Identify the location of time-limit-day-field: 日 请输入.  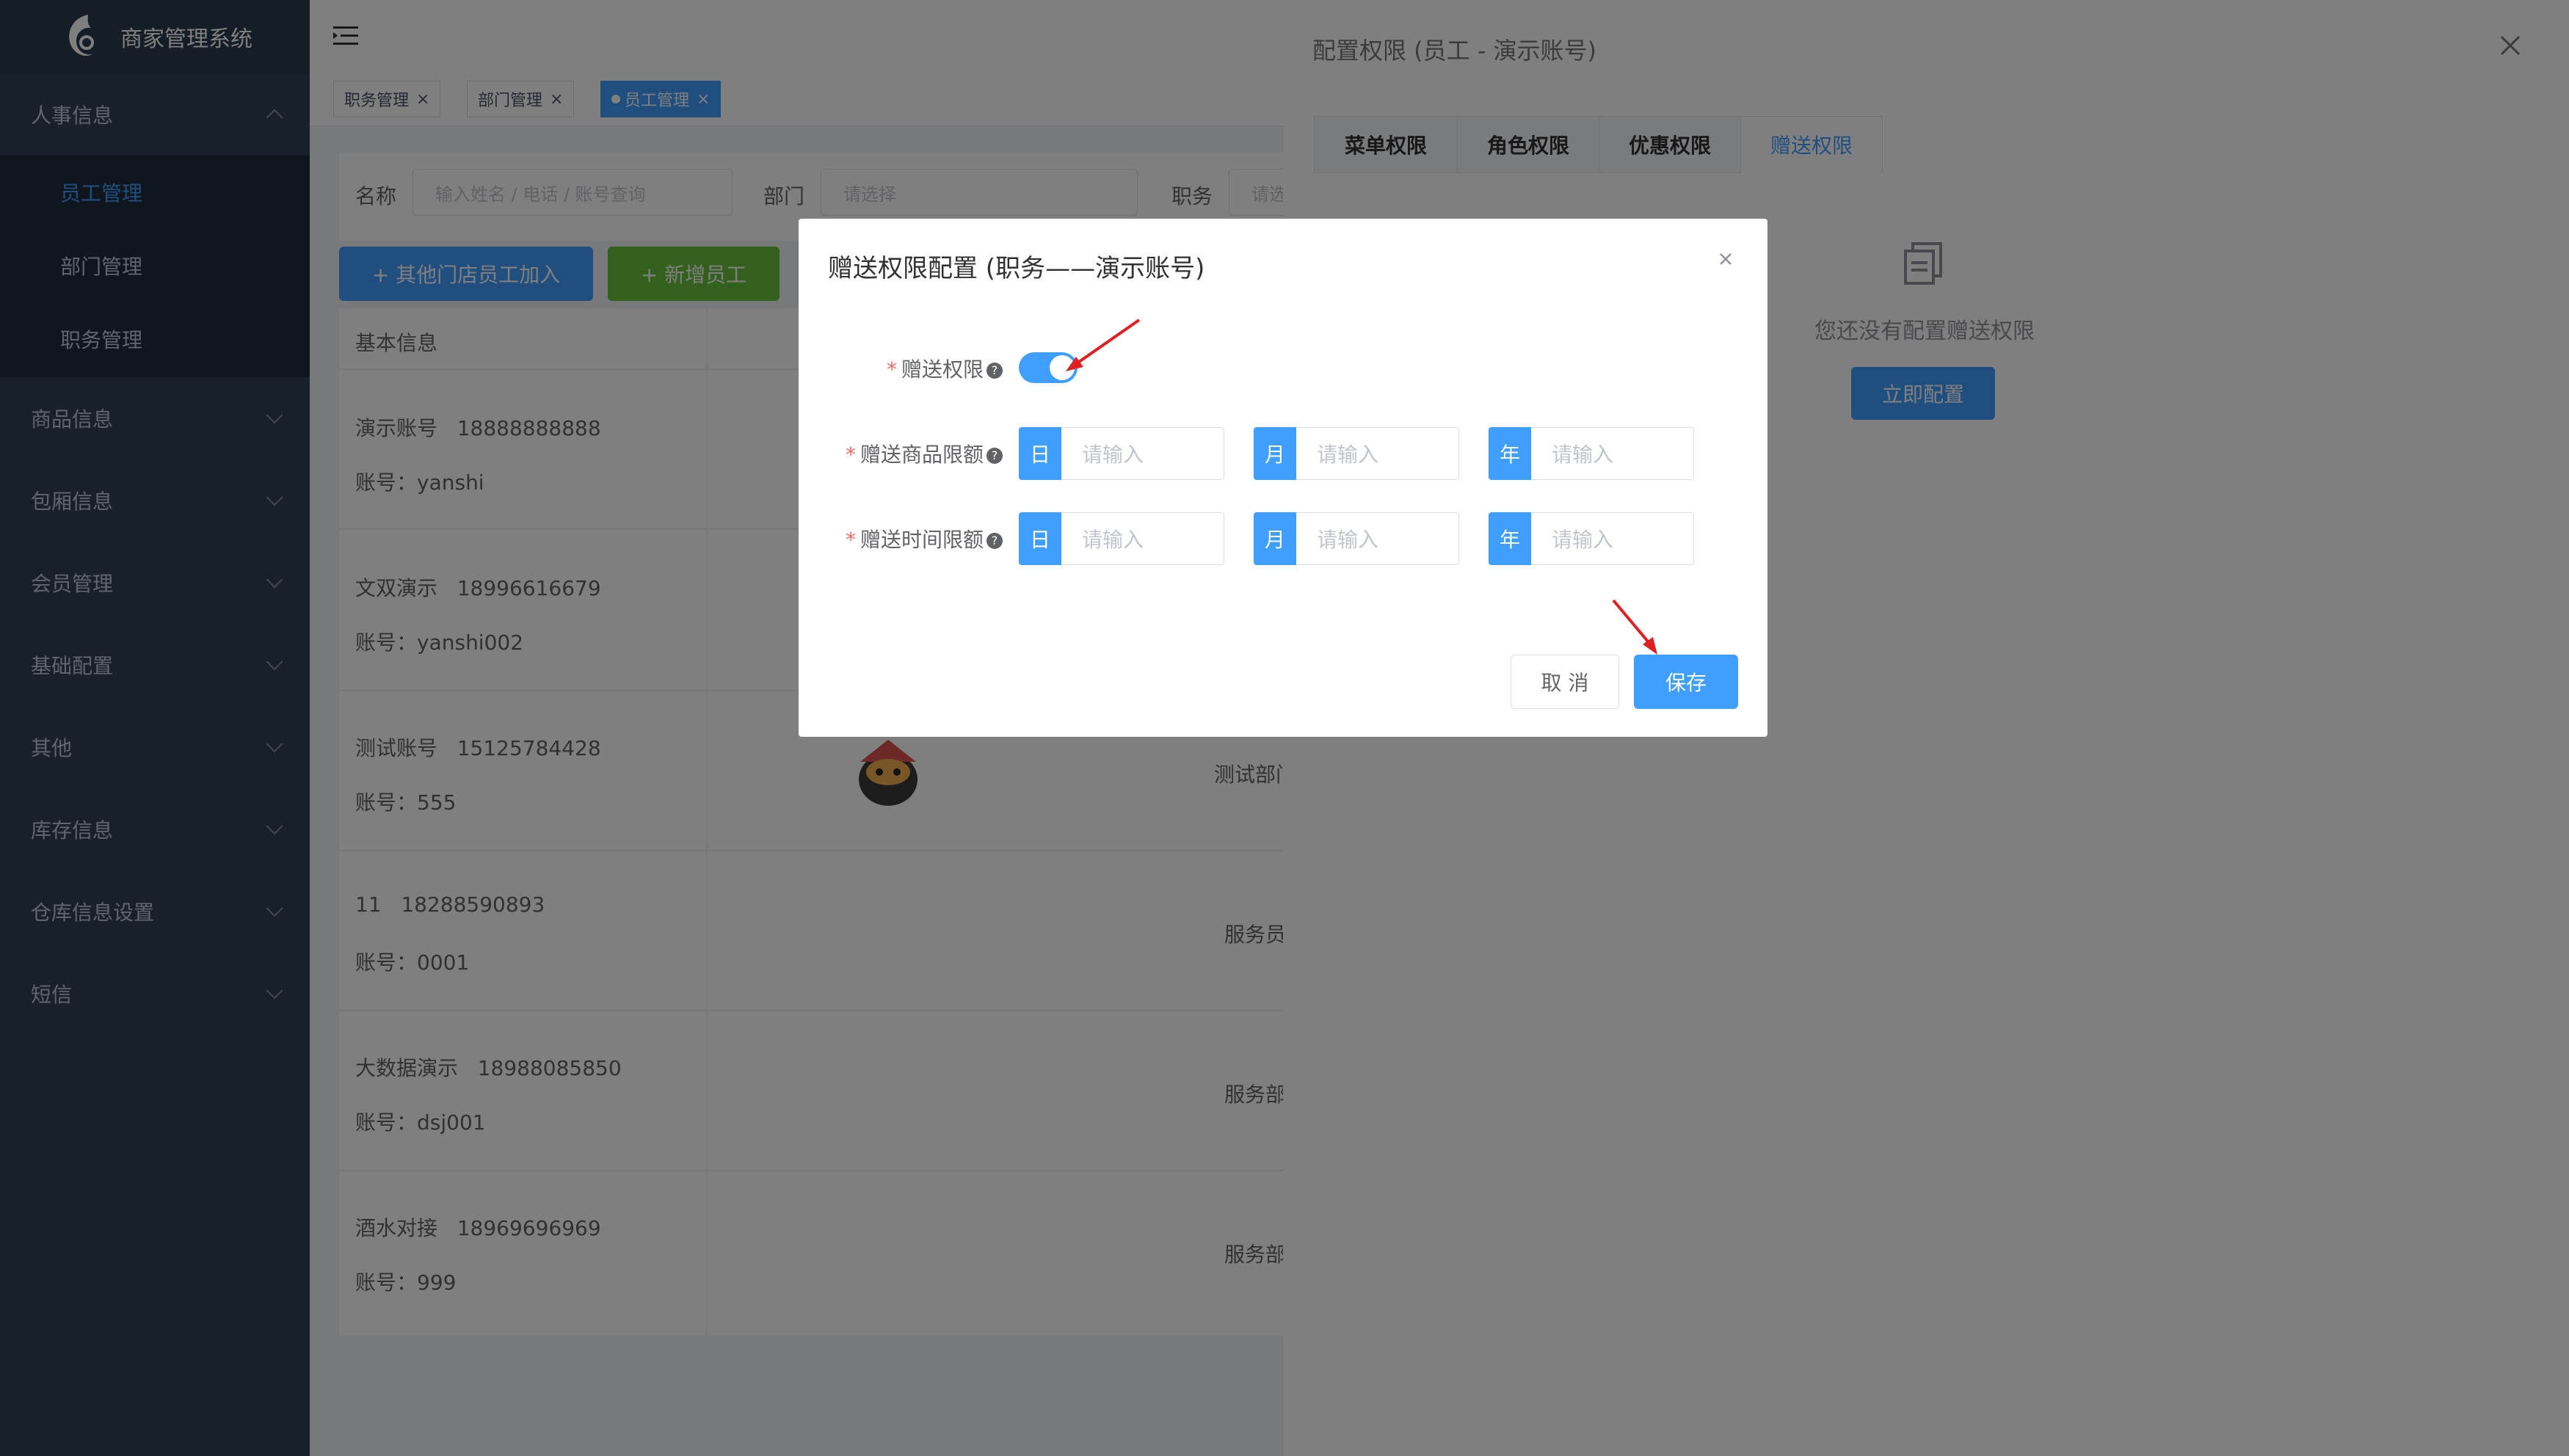
(1121, 538).